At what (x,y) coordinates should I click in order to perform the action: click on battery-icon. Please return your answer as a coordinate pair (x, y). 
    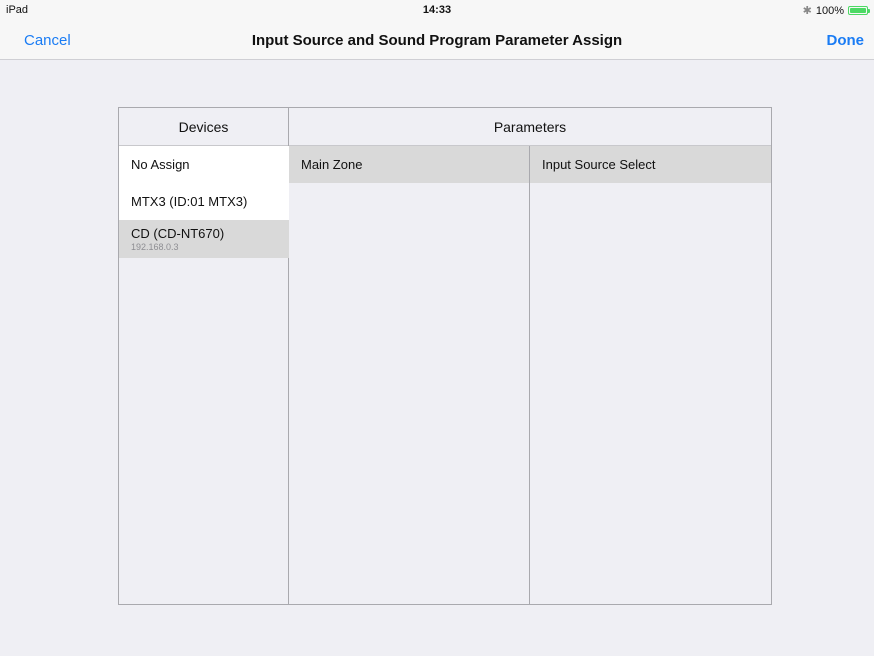
    Looking at the image, I should click on (859, 10).